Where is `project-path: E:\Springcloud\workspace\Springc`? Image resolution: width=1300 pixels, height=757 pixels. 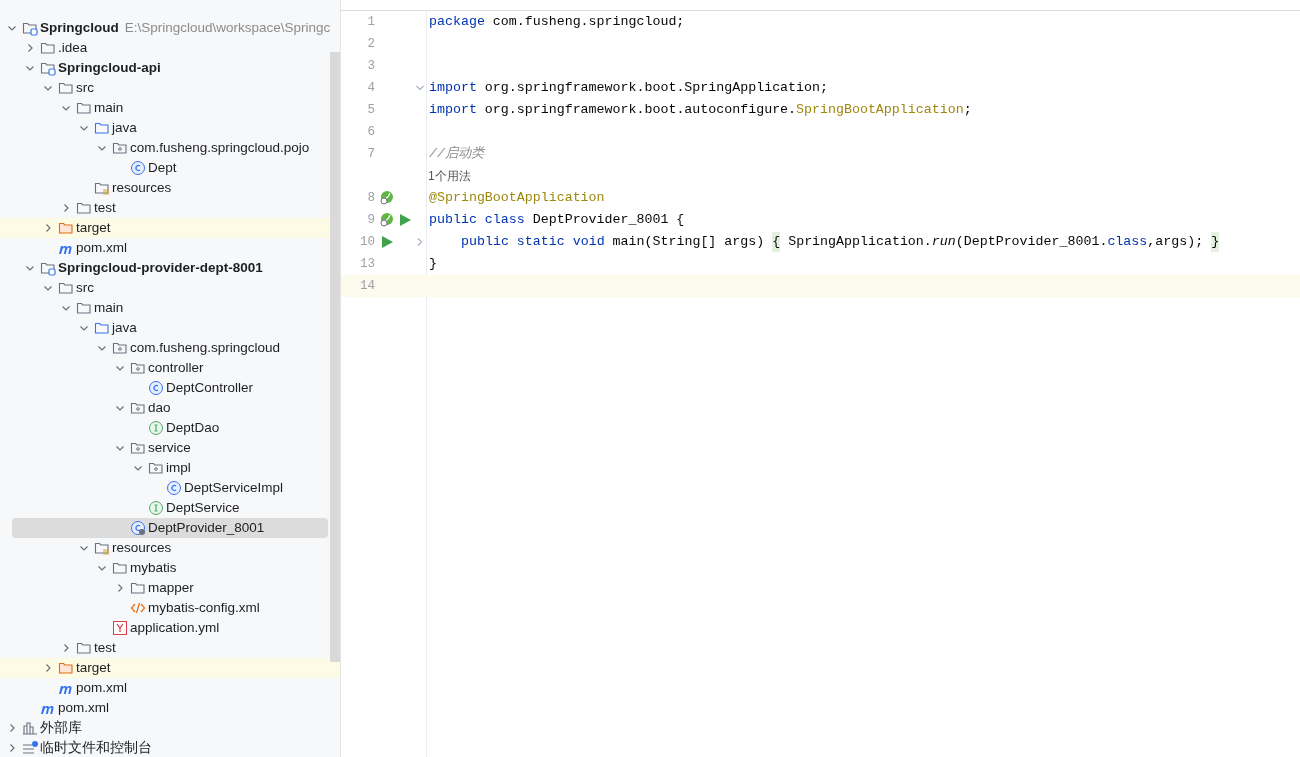
project-path: E:\Springcloud\workspace\Springc is located at coordinates (227, 27).